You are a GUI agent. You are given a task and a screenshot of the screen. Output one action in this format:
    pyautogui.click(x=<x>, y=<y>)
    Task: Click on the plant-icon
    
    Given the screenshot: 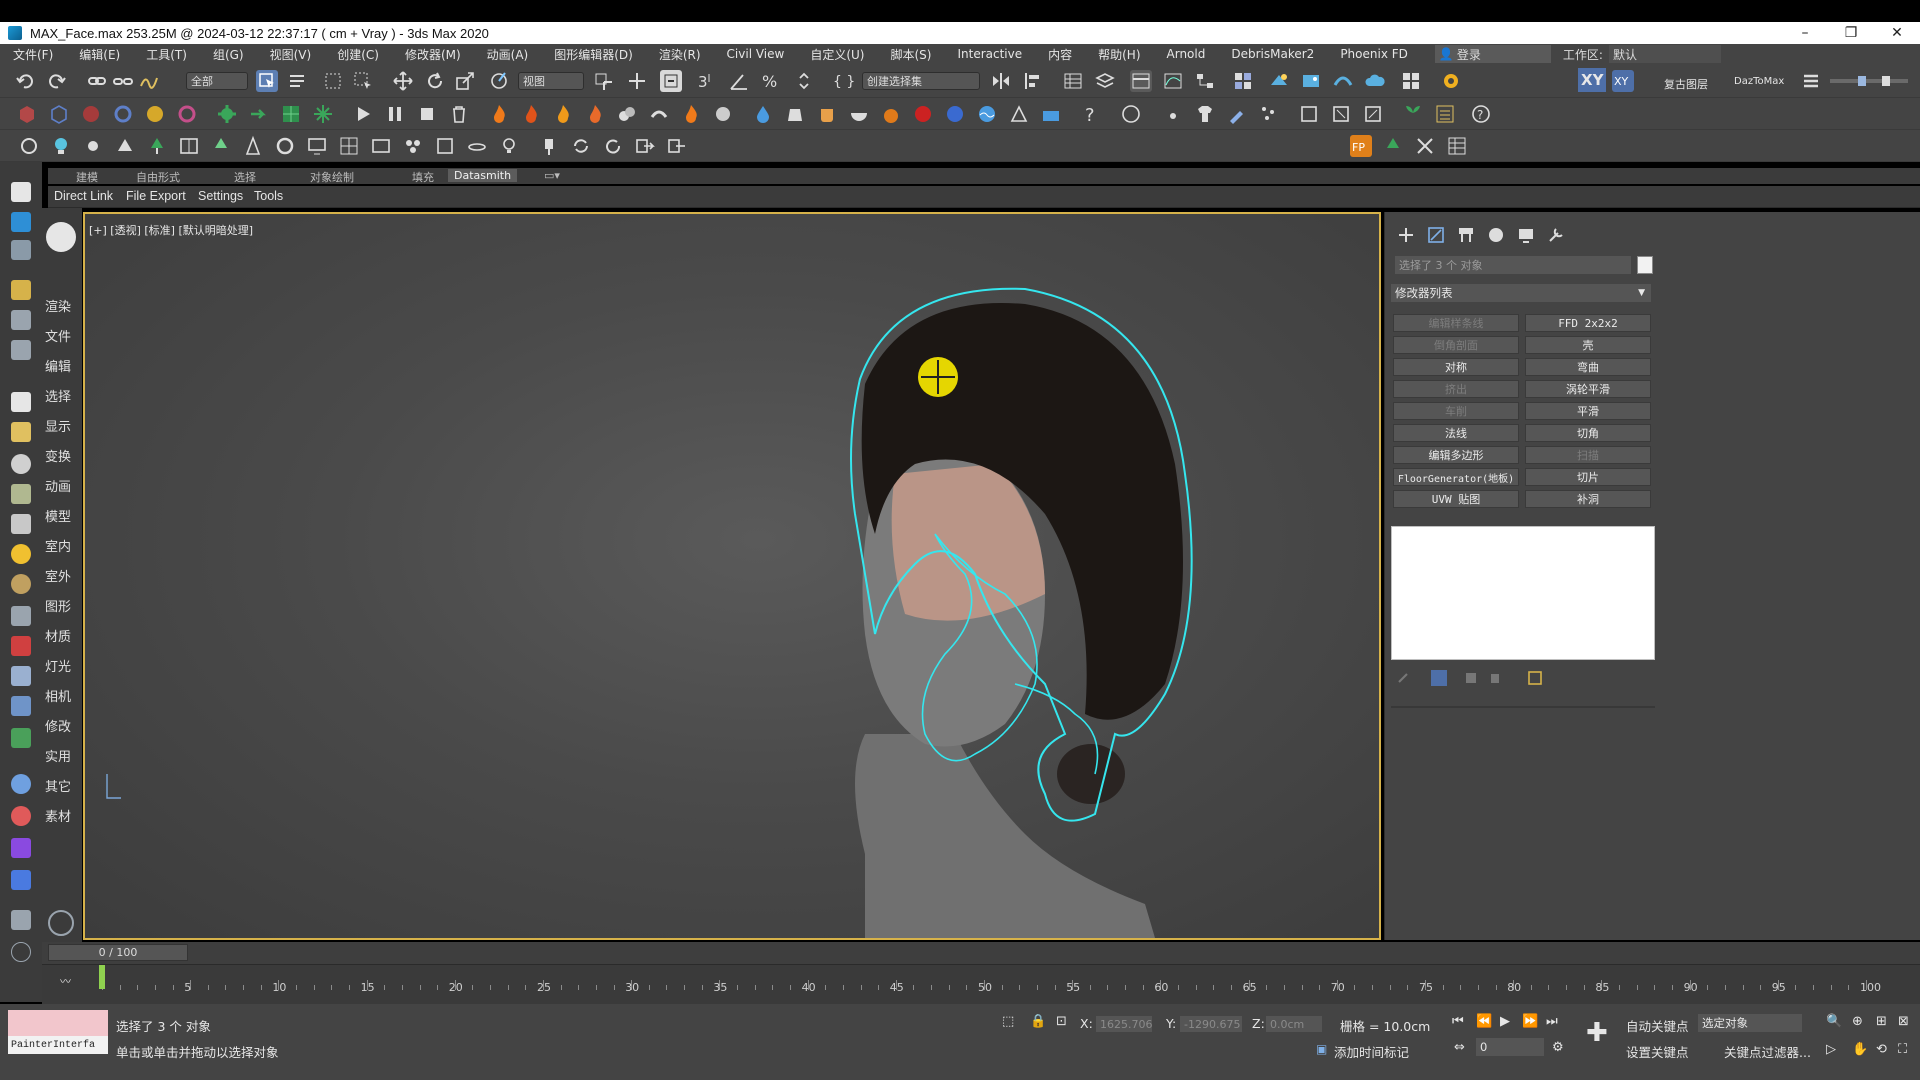 What is the action you would take?
    pyautogui.click(x=1413, y=114)
    